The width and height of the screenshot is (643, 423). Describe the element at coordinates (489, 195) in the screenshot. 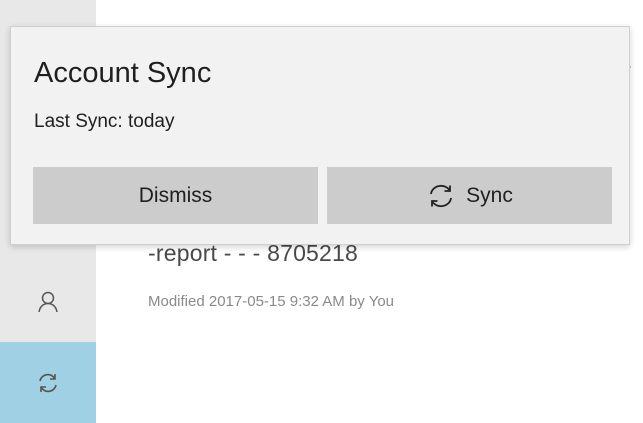

I see `sync-button-label: Sync` at that location.